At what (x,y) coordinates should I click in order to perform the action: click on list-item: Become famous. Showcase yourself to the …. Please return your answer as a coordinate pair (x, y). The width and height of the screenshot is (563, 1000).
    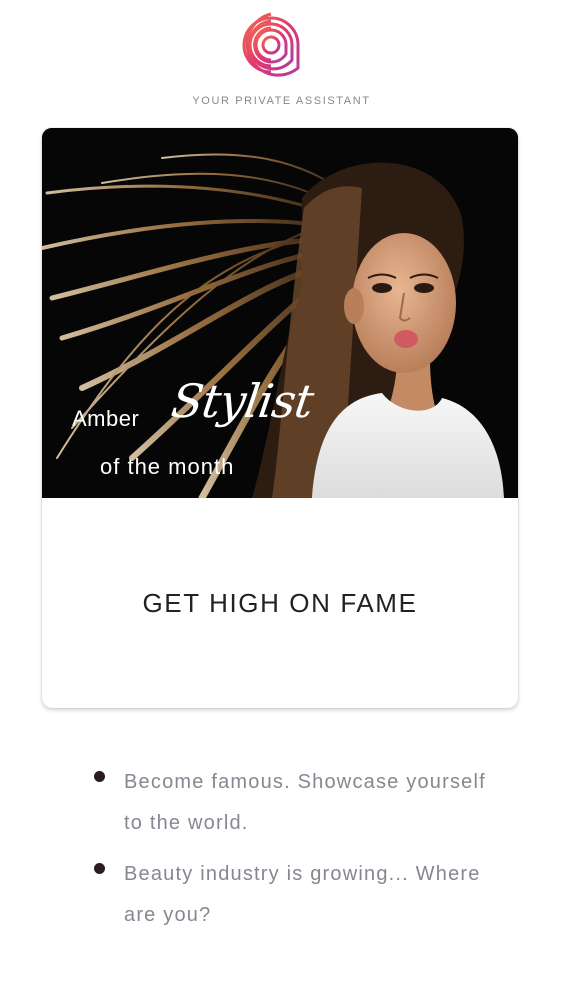
    Looking at the image, I should click on (294, 803).